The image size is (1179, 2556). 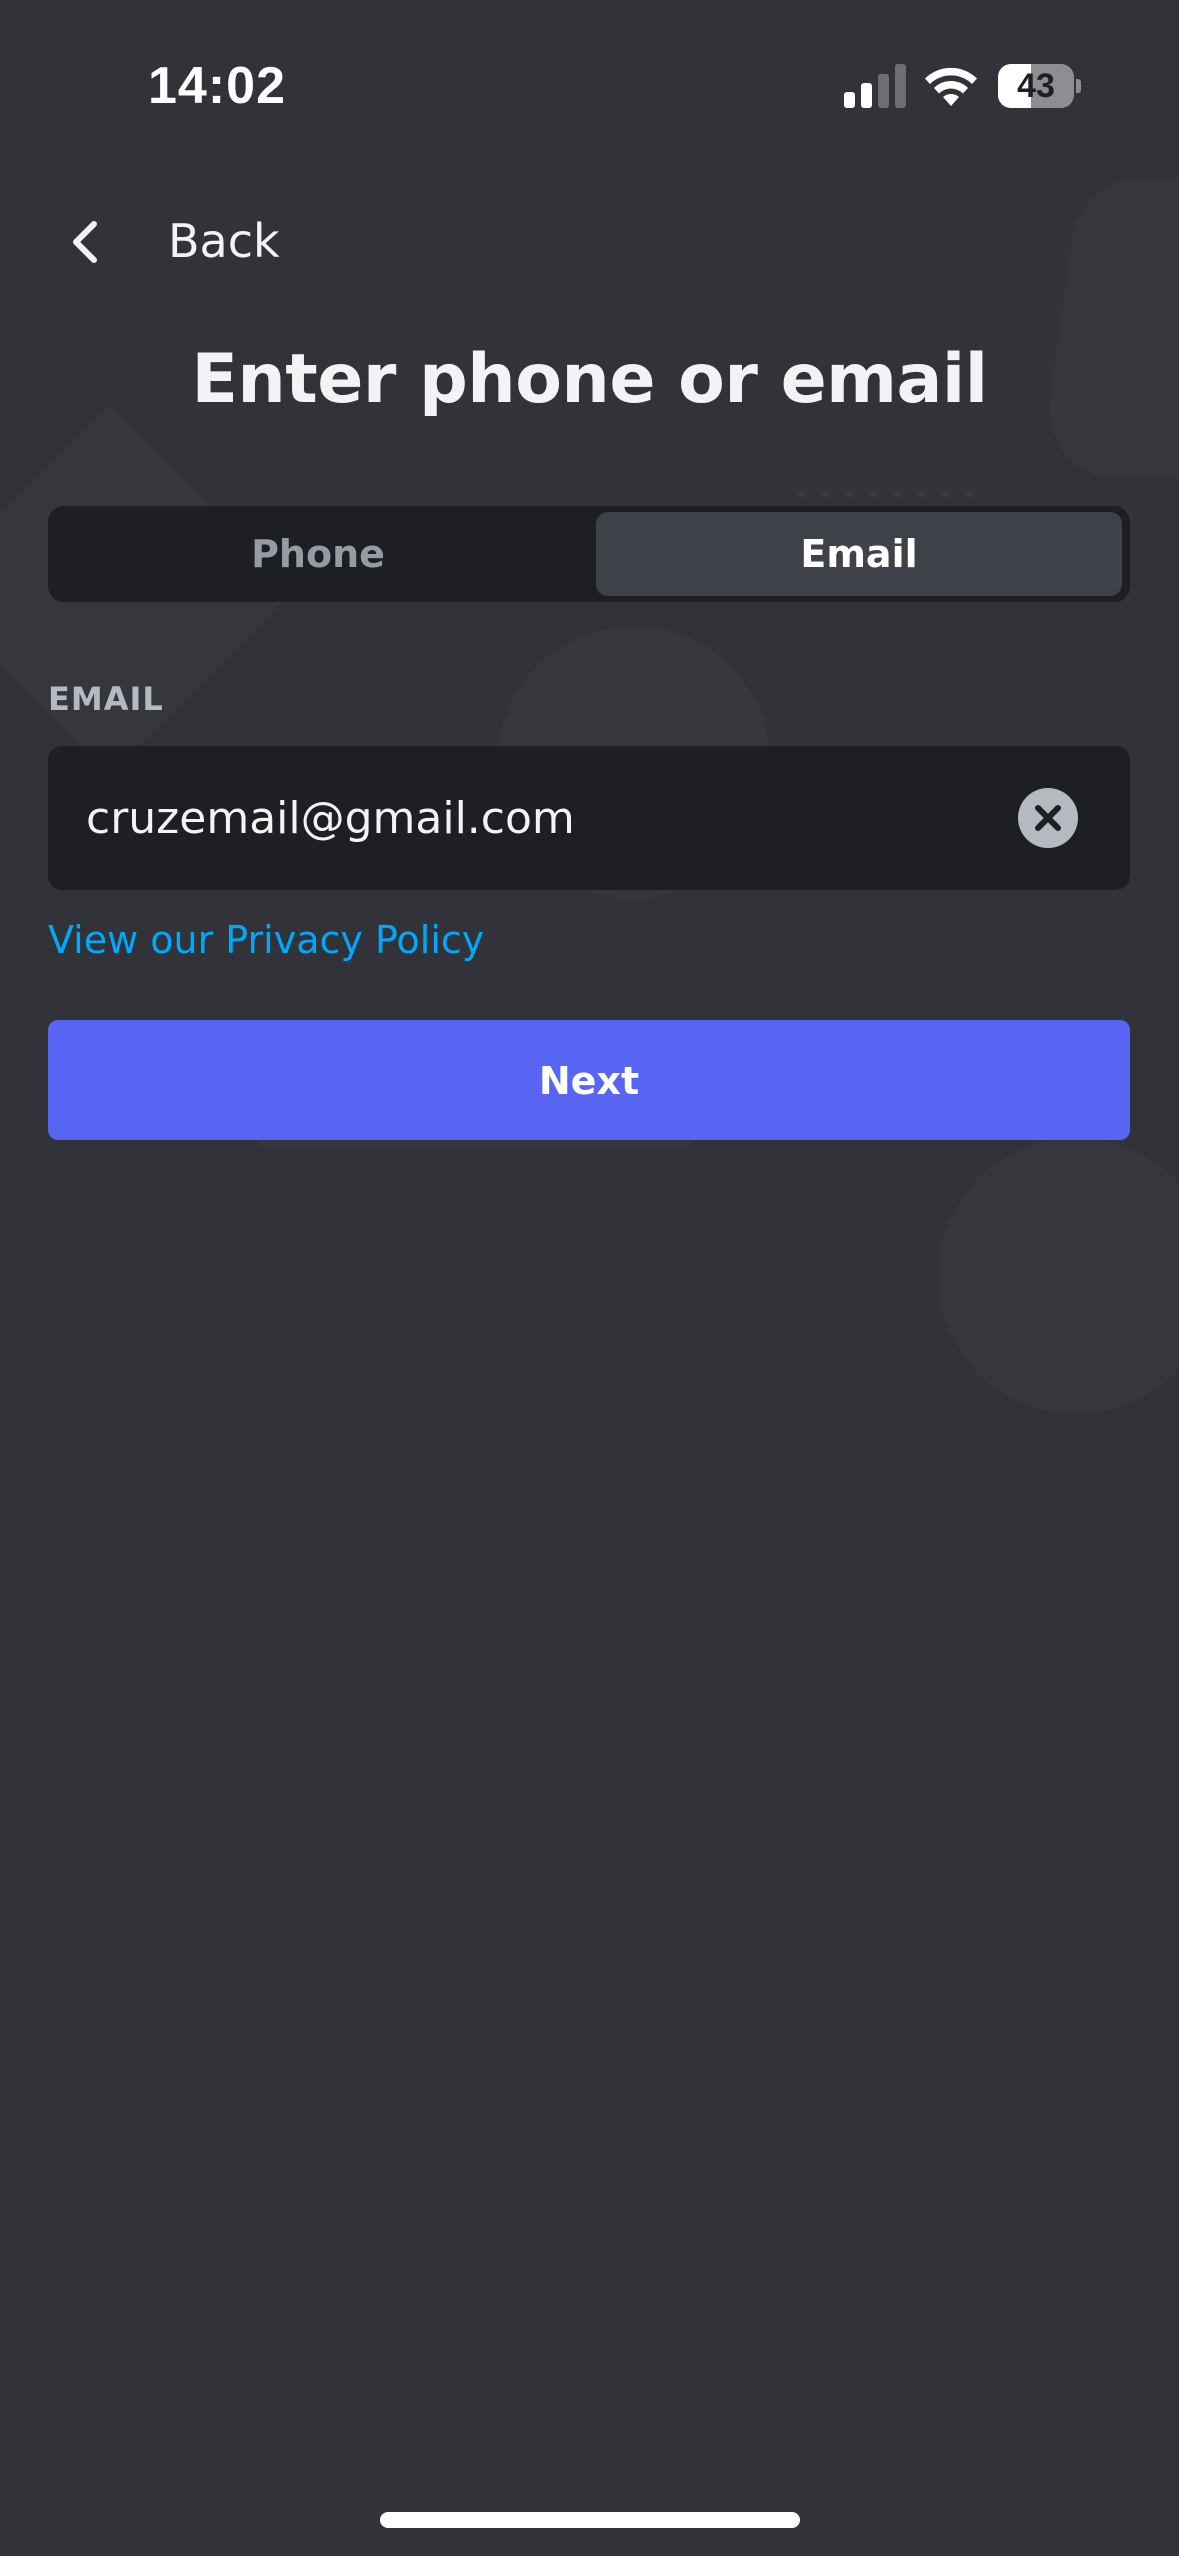 What do you see at coordinates (1078, 86) in the screenshot?
I see `battery-tip` at bounding box center [1078, 86].